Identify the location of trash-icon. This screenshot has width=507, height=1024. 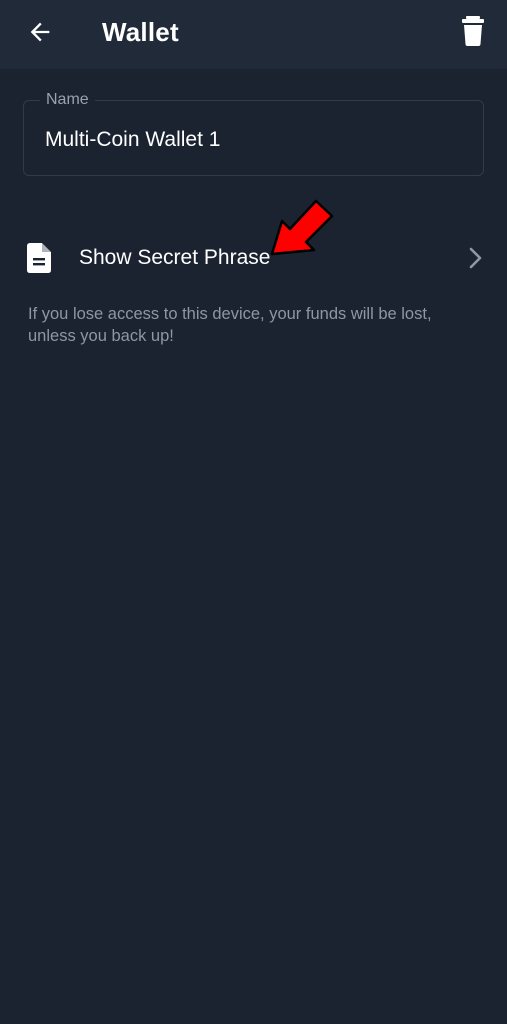
(473, 31).